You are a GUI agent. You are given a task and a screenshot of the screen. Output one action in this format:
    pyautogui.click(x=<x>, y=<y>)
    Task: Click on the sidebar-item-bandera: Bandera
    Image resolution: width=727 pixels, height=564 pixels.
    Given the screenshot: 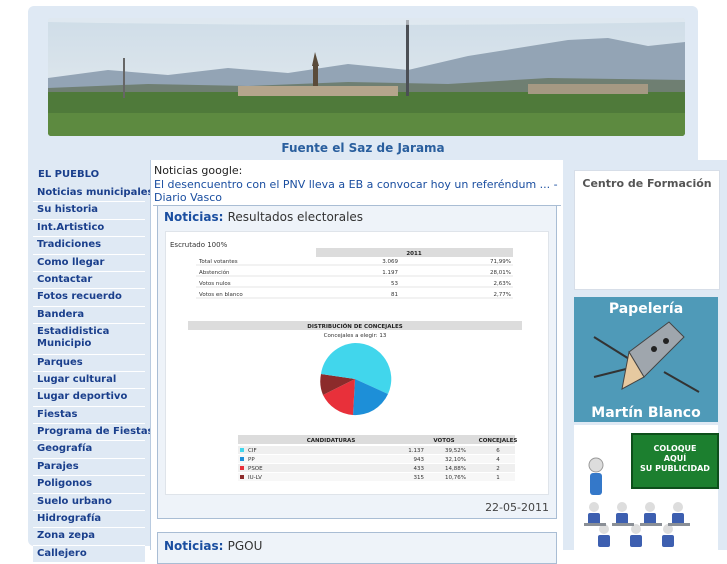 What is the action you would take?
    pyautogui.click(x=89, y=315)
    